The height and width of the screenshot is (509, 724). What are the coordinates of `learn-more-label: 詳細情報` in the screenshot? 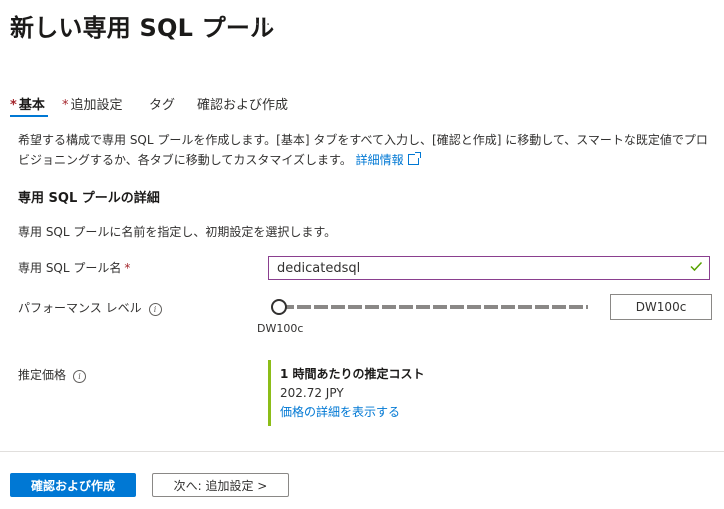 It's located at (379, 160).